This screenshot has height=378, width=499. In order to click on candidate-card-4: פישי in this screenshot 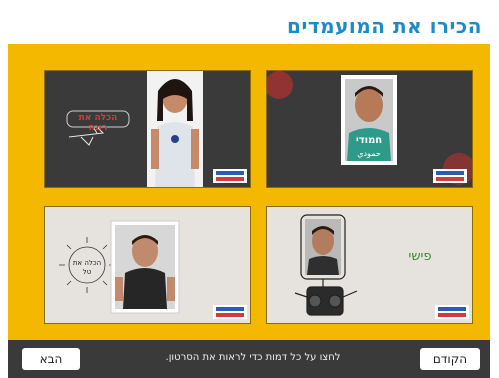, I will do `click(369, 265)`.